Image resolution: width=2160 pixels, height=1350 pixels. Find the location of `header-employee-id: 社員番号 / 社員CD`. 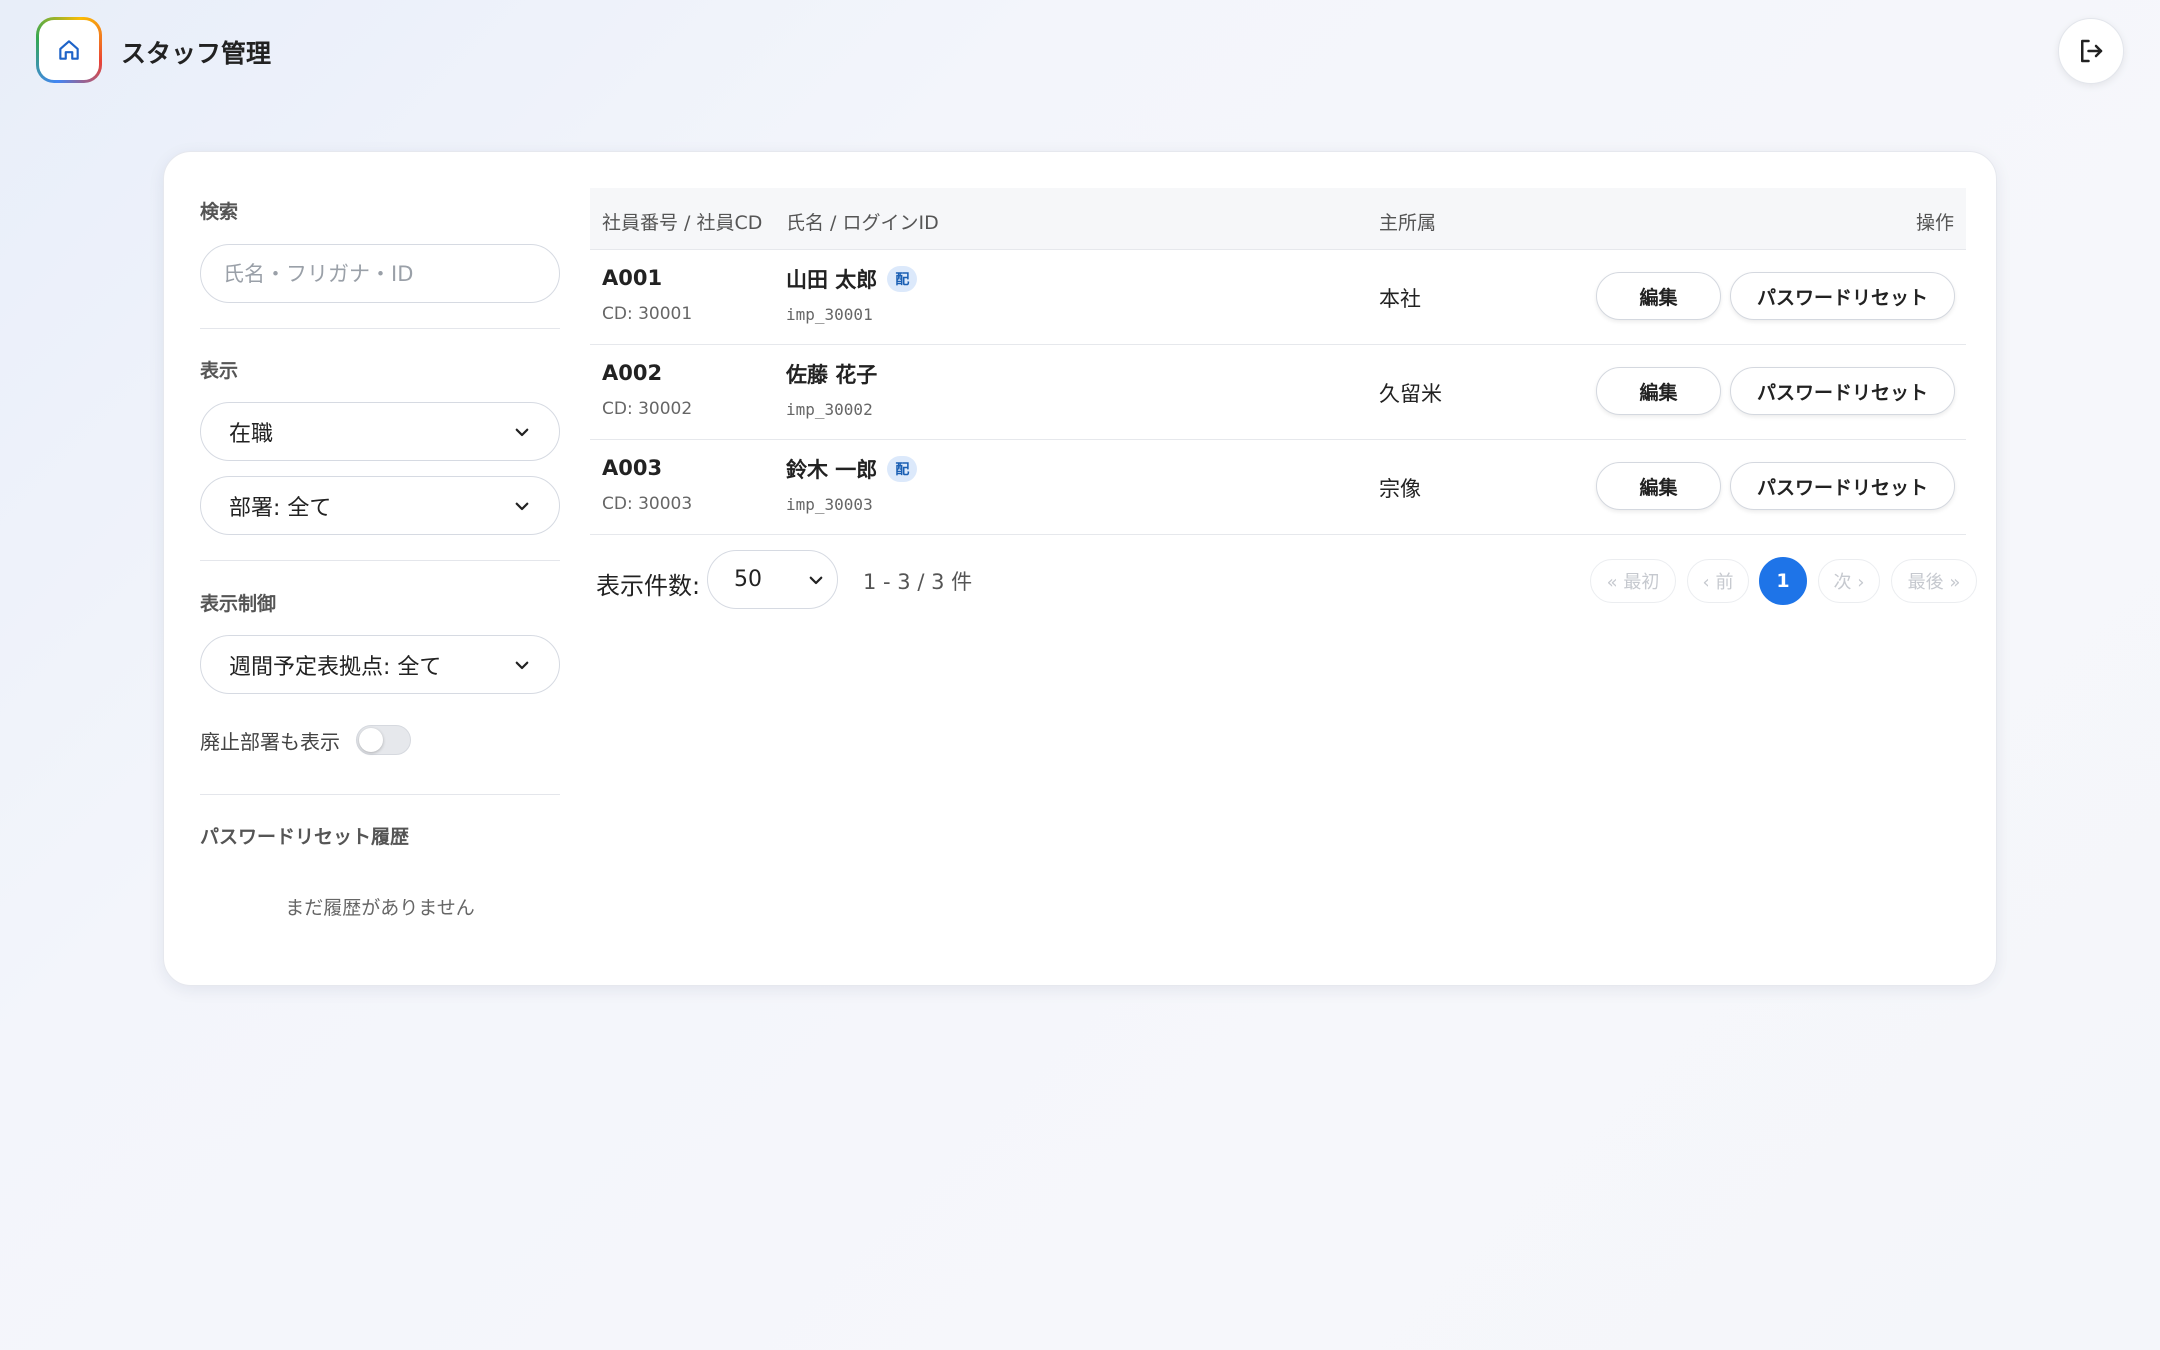

header-employee-id: 社員番号 / 社員CD is located at coordinates (682, 223).